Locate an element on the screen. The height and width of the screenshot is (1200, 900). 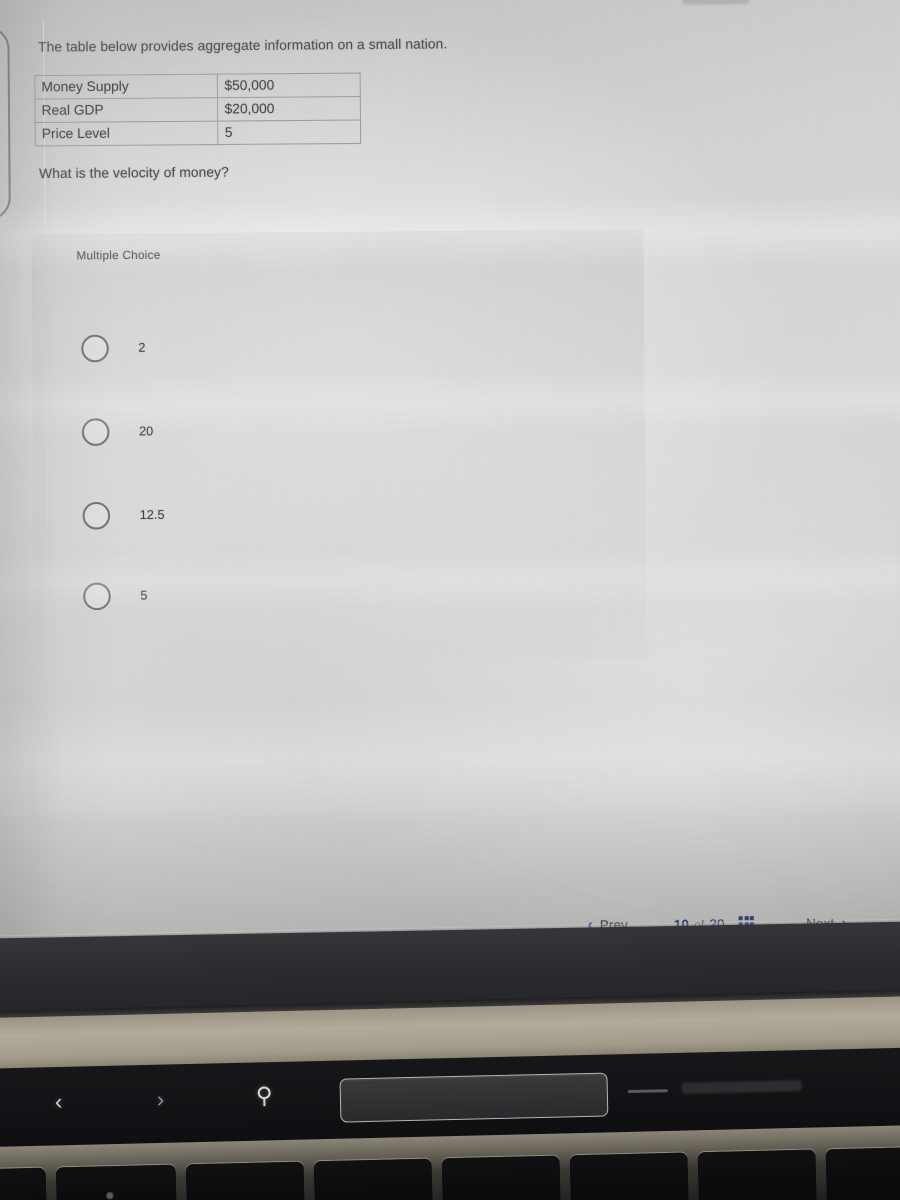
table-cell-label: Real GDP is located at coordinates (126, 110).